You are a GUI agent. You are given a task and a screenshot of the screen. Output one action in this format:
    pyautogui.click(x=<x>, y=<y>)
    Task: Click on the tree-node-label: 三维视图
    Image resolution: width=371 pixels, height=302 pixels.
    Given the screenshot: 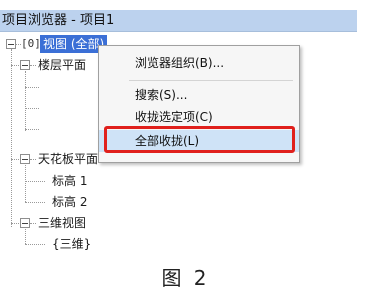 What is the action you would take?
    pyautogui.click(x=62, y=223)
    